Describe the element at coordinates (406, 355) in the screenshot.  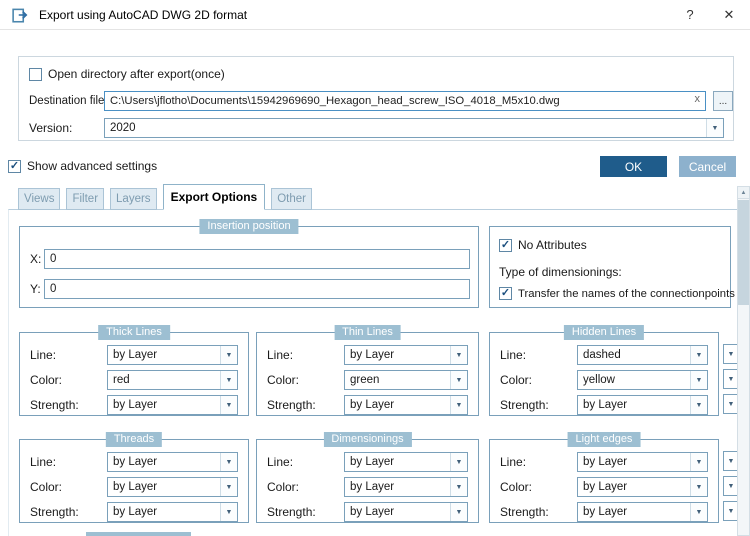
I see `thin-lines-line-combo: by Layer ▼` at that location.